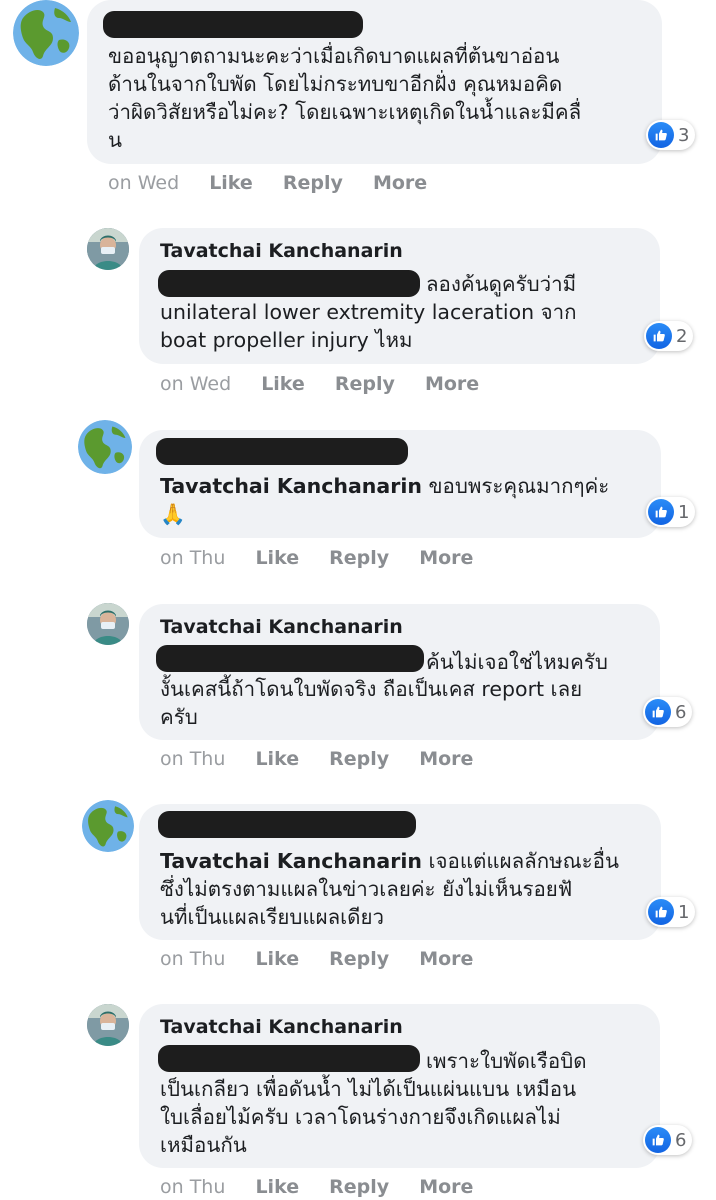 The height and width of the screenshot is (1200, 716). I want to click on comment-text-line: นที่เป็นแผลเรียบแผลเดียว, so click(272, 917).